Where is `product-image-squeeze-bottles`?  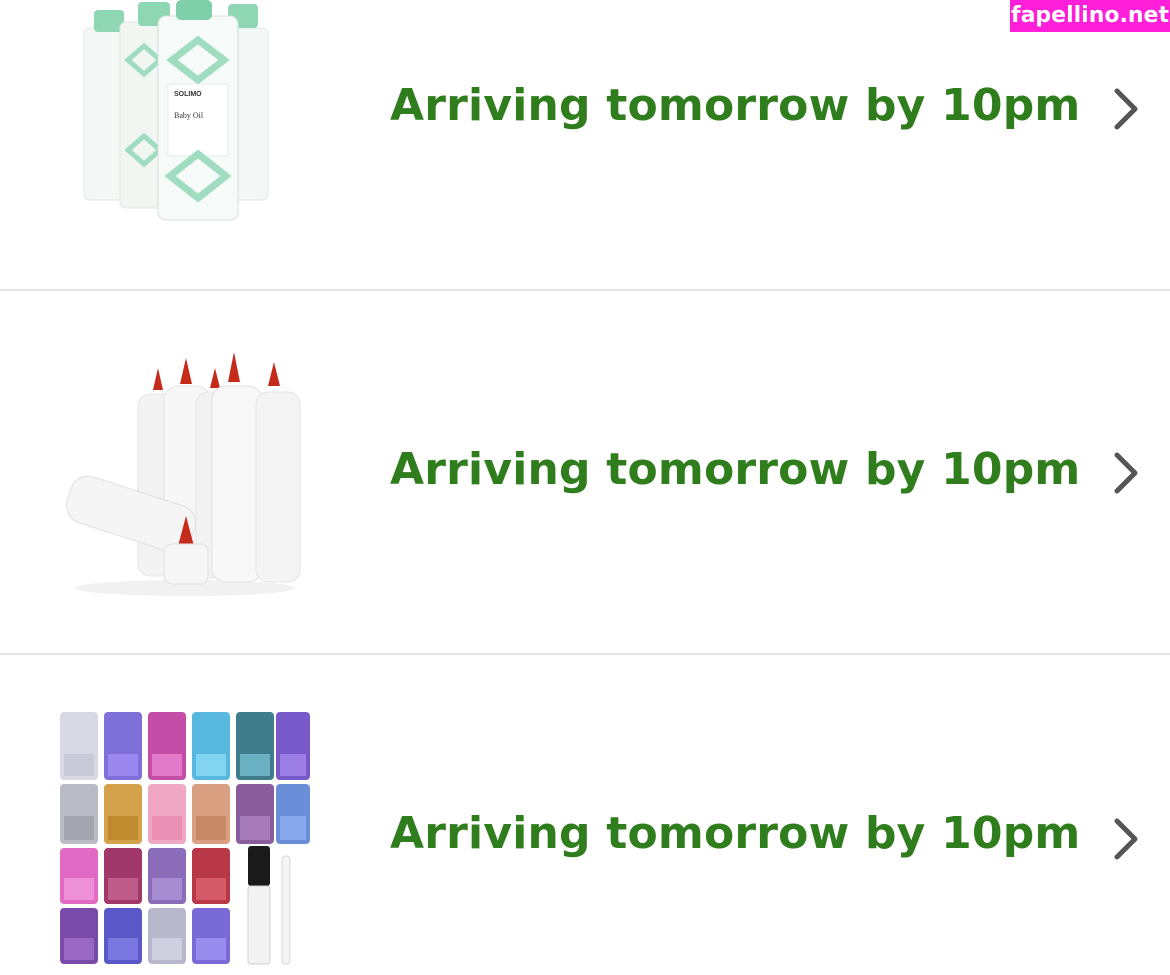
product-image-squeeze-bottles is located at coordinates (183, 474).